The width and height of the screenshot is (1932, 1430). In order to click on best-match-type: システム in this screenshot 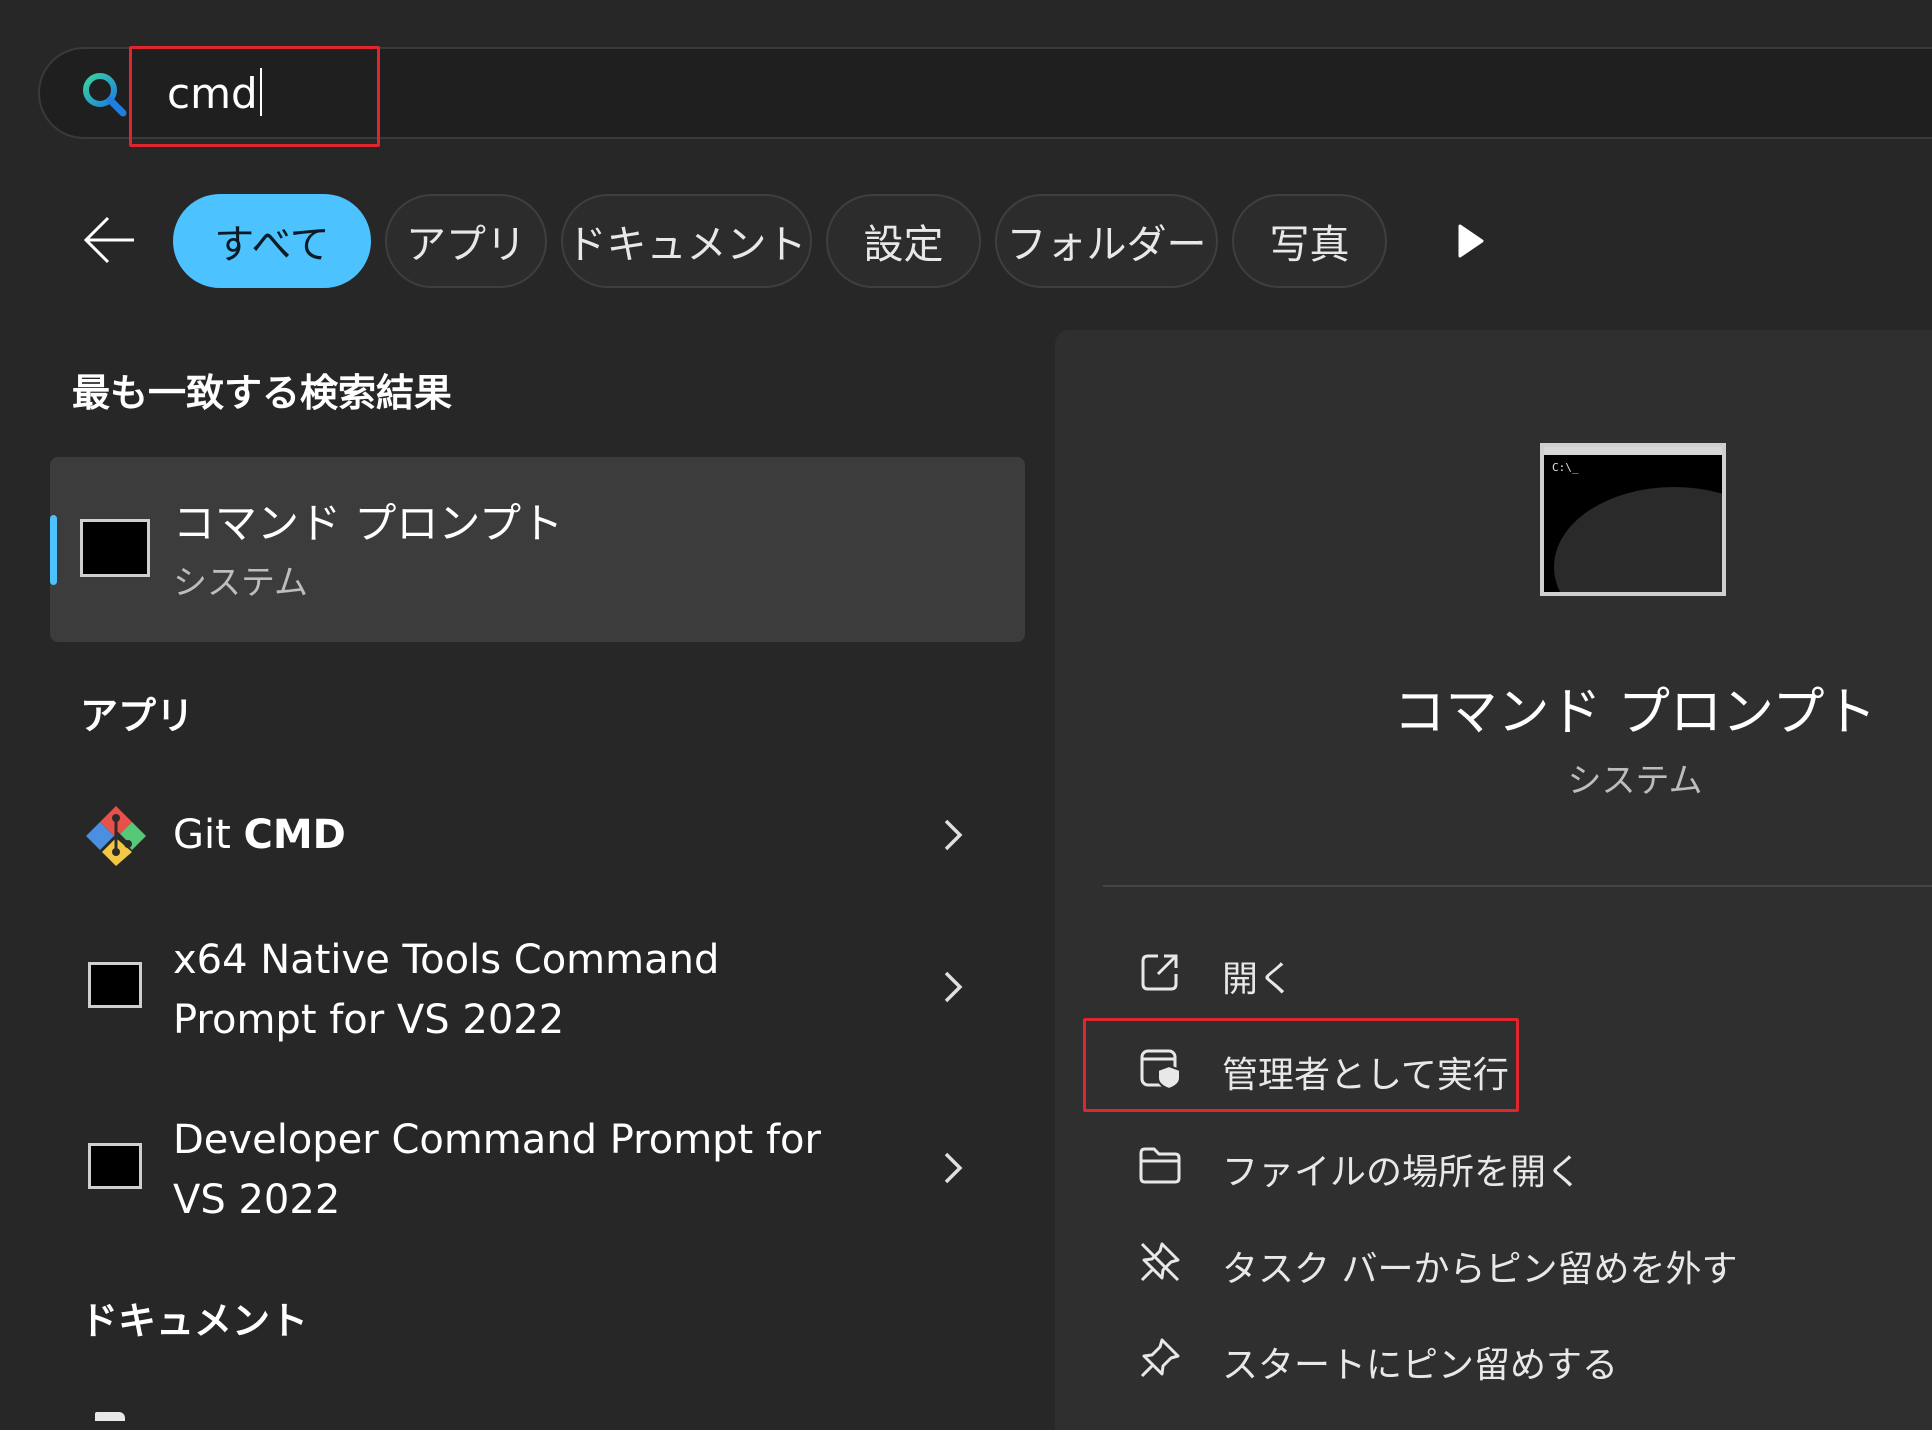, I will do `click(240, 583)`.